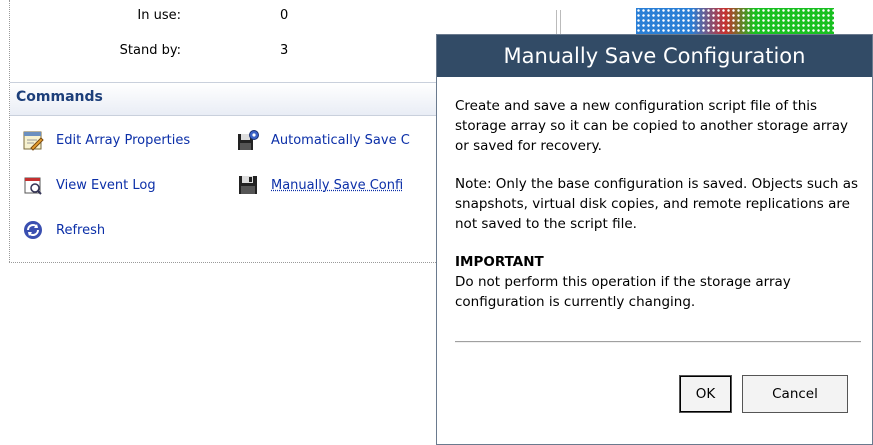  Describe the element at coordinates (340, 140) in the screenshot. I see `automatically-save-configuration-label: Automatically Save C` at that location.